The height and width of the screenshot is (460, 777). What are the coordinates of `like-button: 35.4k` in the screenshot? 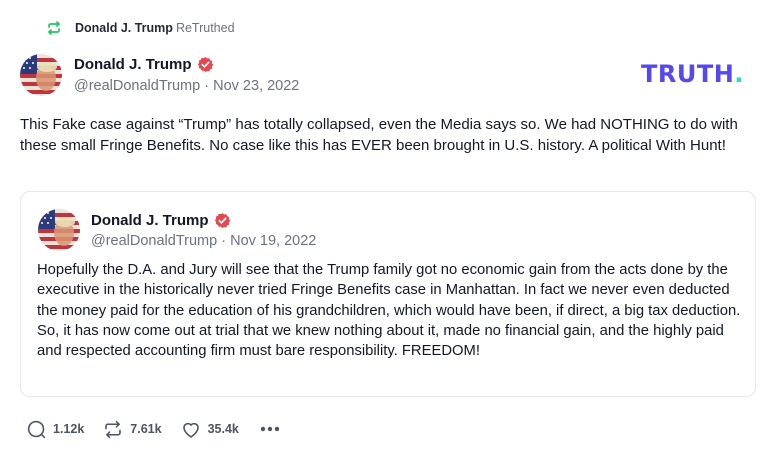 It's located at (209, 429).